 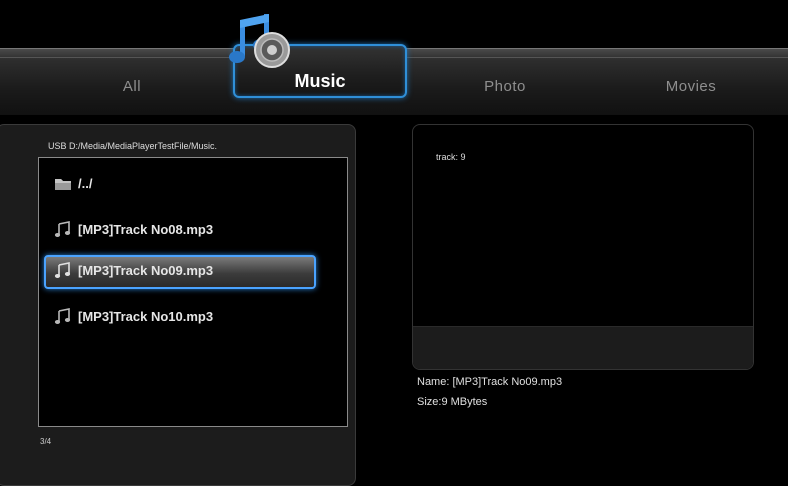 I want to click on list-item-parent-folder: /../, so click(x=73, y=183).